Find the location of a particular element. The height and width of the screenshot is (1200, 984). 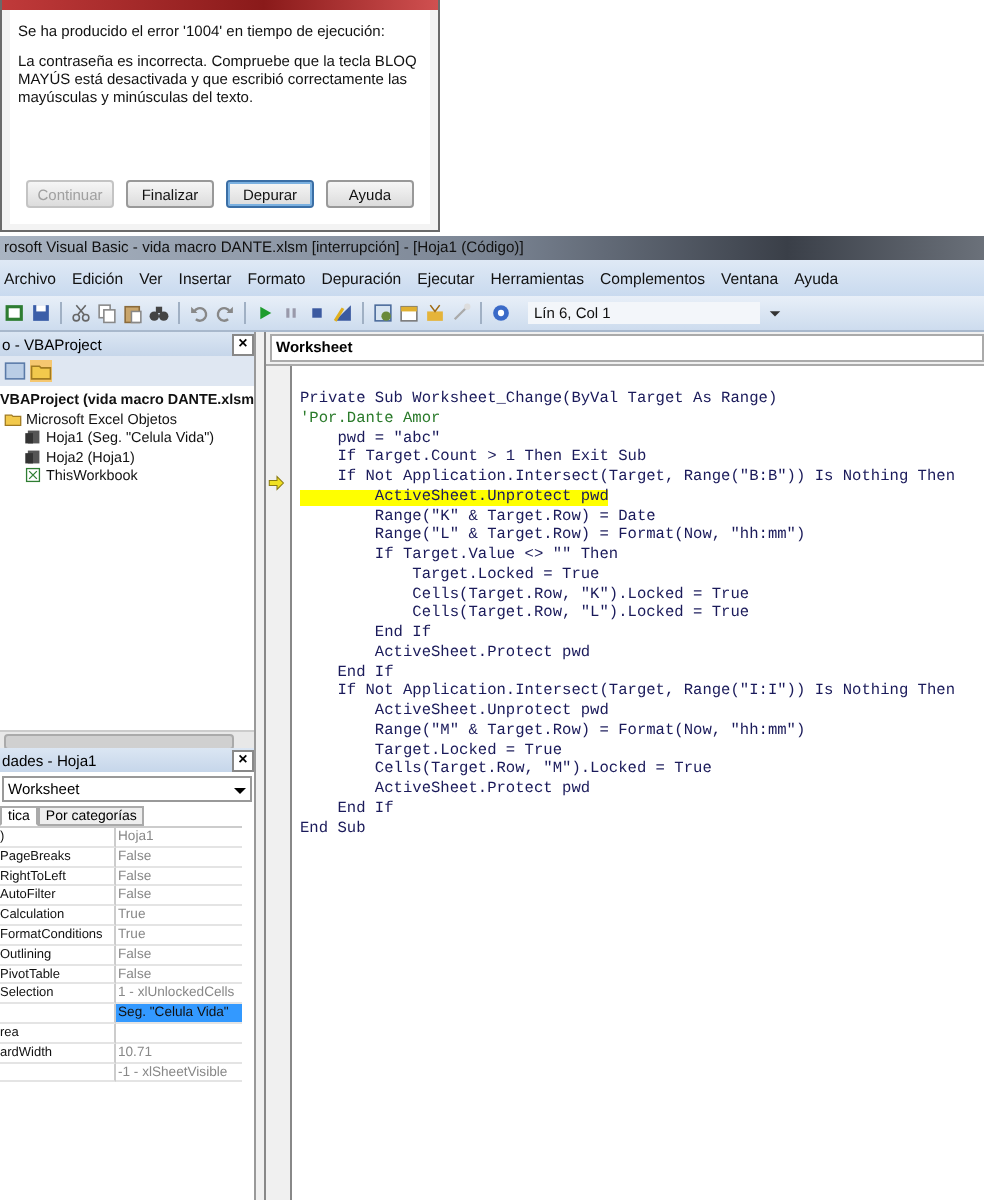

play-icon is located at coordinates (265, 313).